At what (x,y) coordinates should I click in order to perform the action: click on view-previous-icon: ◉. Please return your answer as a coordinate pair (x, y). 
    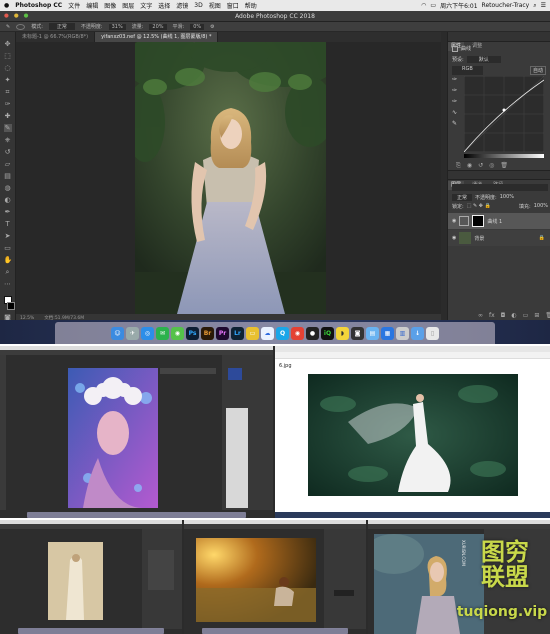
    Looking at the image, I should click on (469, 166).